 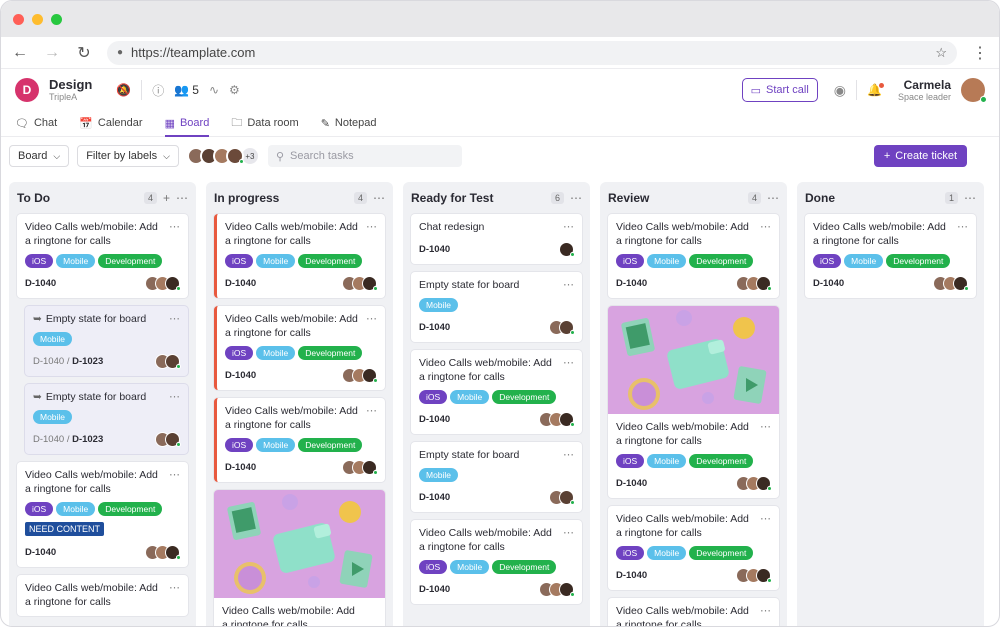 What do you see at coordinates (70, 90) in the screenshot?
I see `workspace-info: Design TripleA` at bounding box center [70, 90].